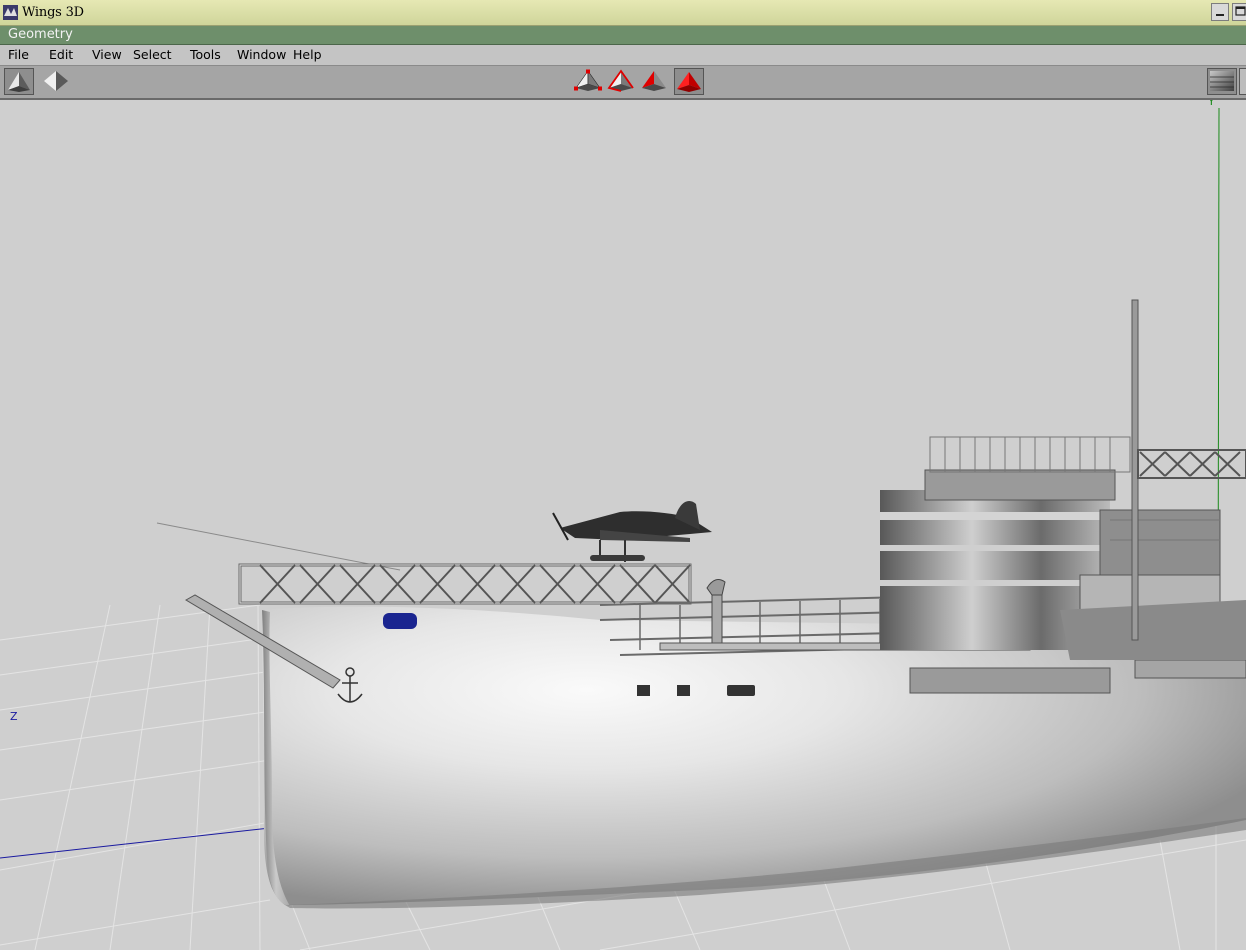 The image size is (1246, 950). Describe the element at coordinates (61, 54) in the screenshot. I see `menu-edit: Edit` at that location.